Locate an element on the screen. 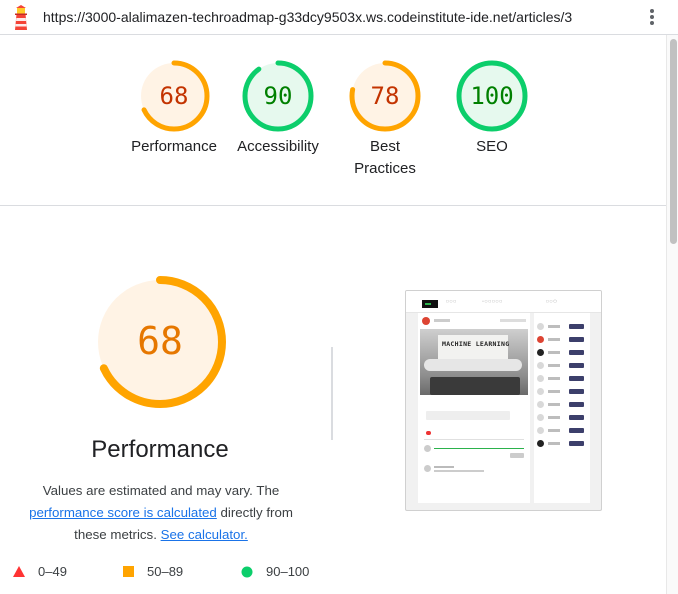  legend-average: 50–89 is located at coordinates (153, 571).